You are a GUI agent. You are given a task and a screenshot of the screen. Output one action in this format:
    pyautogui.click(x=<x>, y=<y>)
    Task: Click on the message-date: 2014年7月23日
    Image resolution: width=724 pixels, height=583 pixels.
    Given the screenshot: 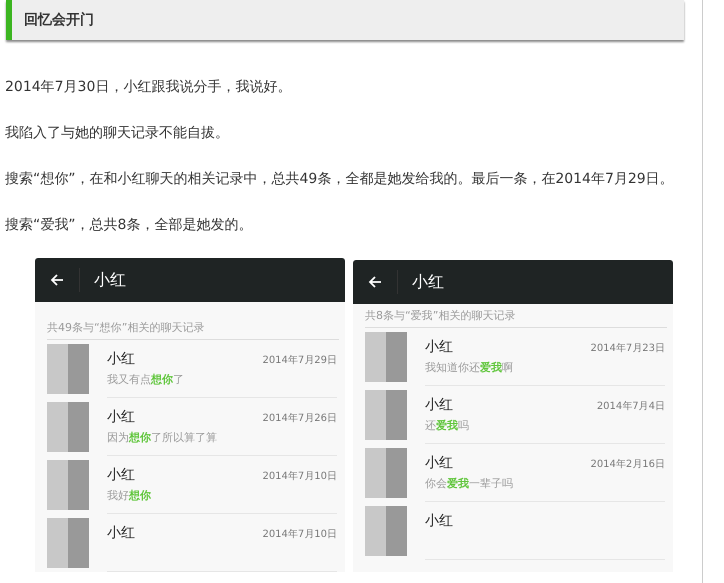 What is the action you would take?
    pyautogui.click(x=627, y=348)
    